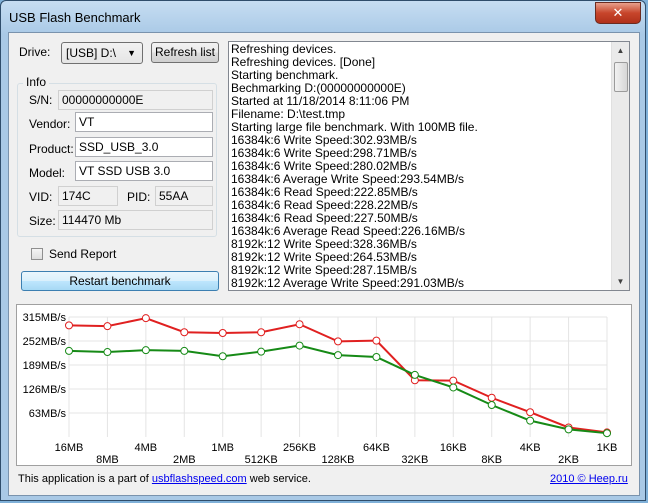  Describe the element at coordinates (120, 281) in the screenshot. I see `restart-benchmark-button: Restart benchmark` at that location.